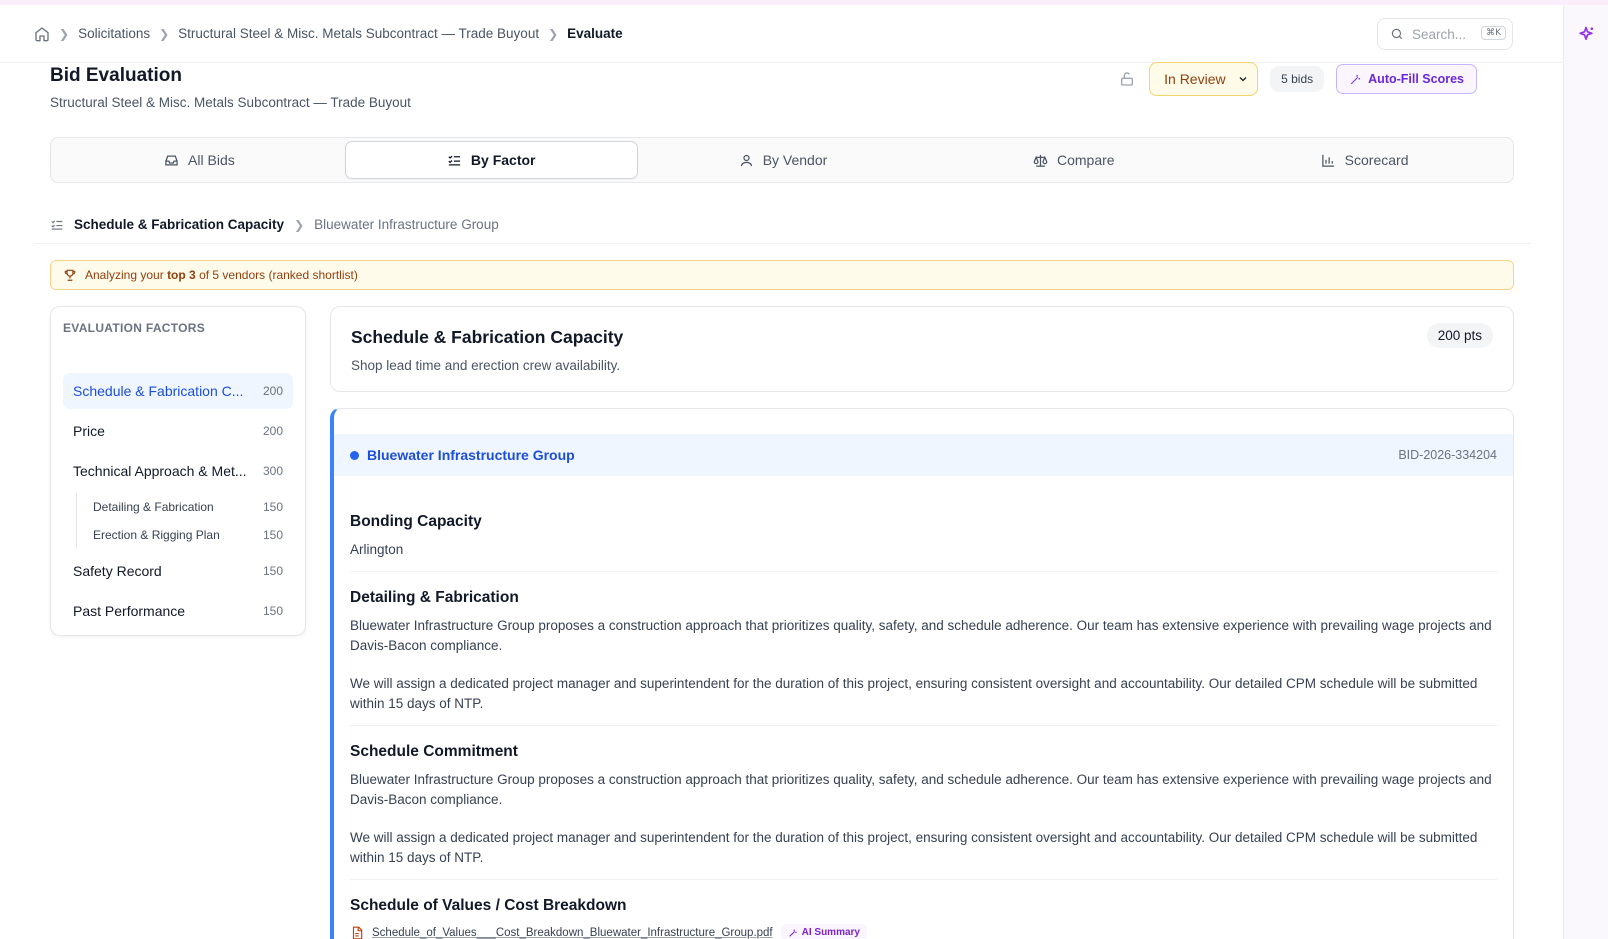 This screenshot has height=939, width=1608. I want to click on page-title: Bid Evaluation, so click(116, 75).